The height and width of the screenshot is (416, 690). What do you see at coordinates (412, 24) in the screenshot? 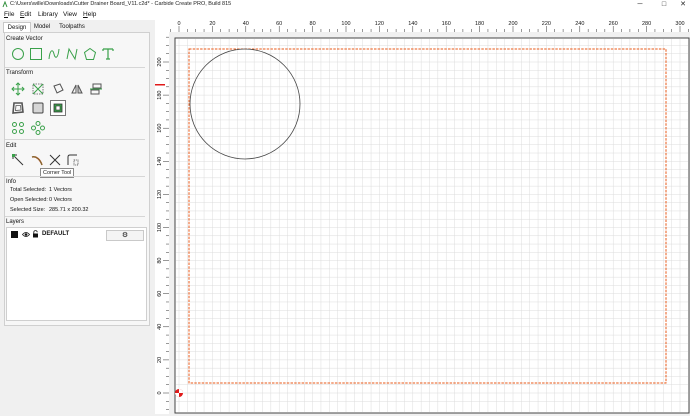
I see `ruler-x-label: 140` at bounding box center [412, 24].